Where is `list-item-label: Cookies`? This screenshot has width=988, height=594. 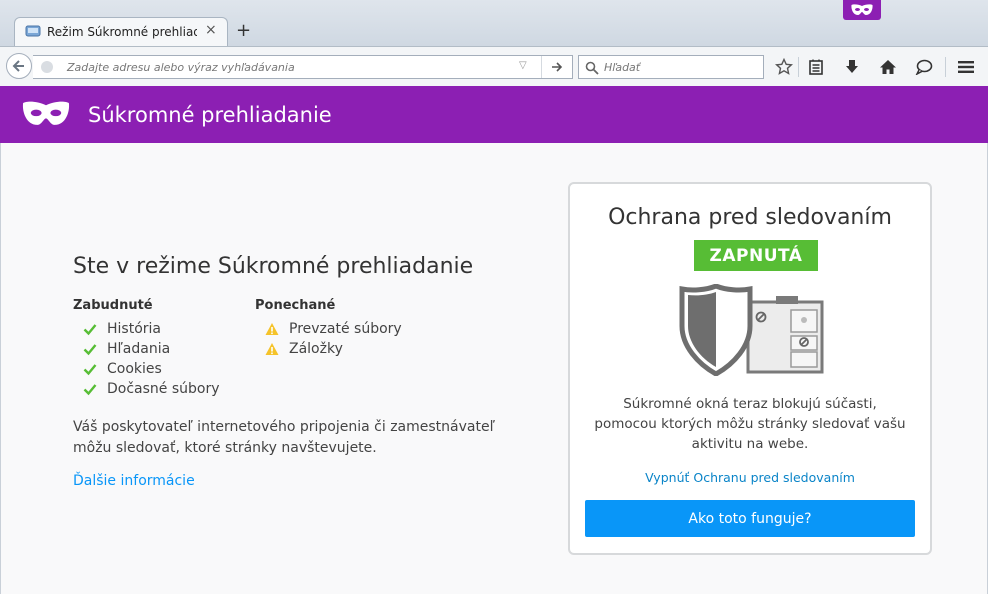 list-item-label: Cookies is located at coordinates (134, 369).